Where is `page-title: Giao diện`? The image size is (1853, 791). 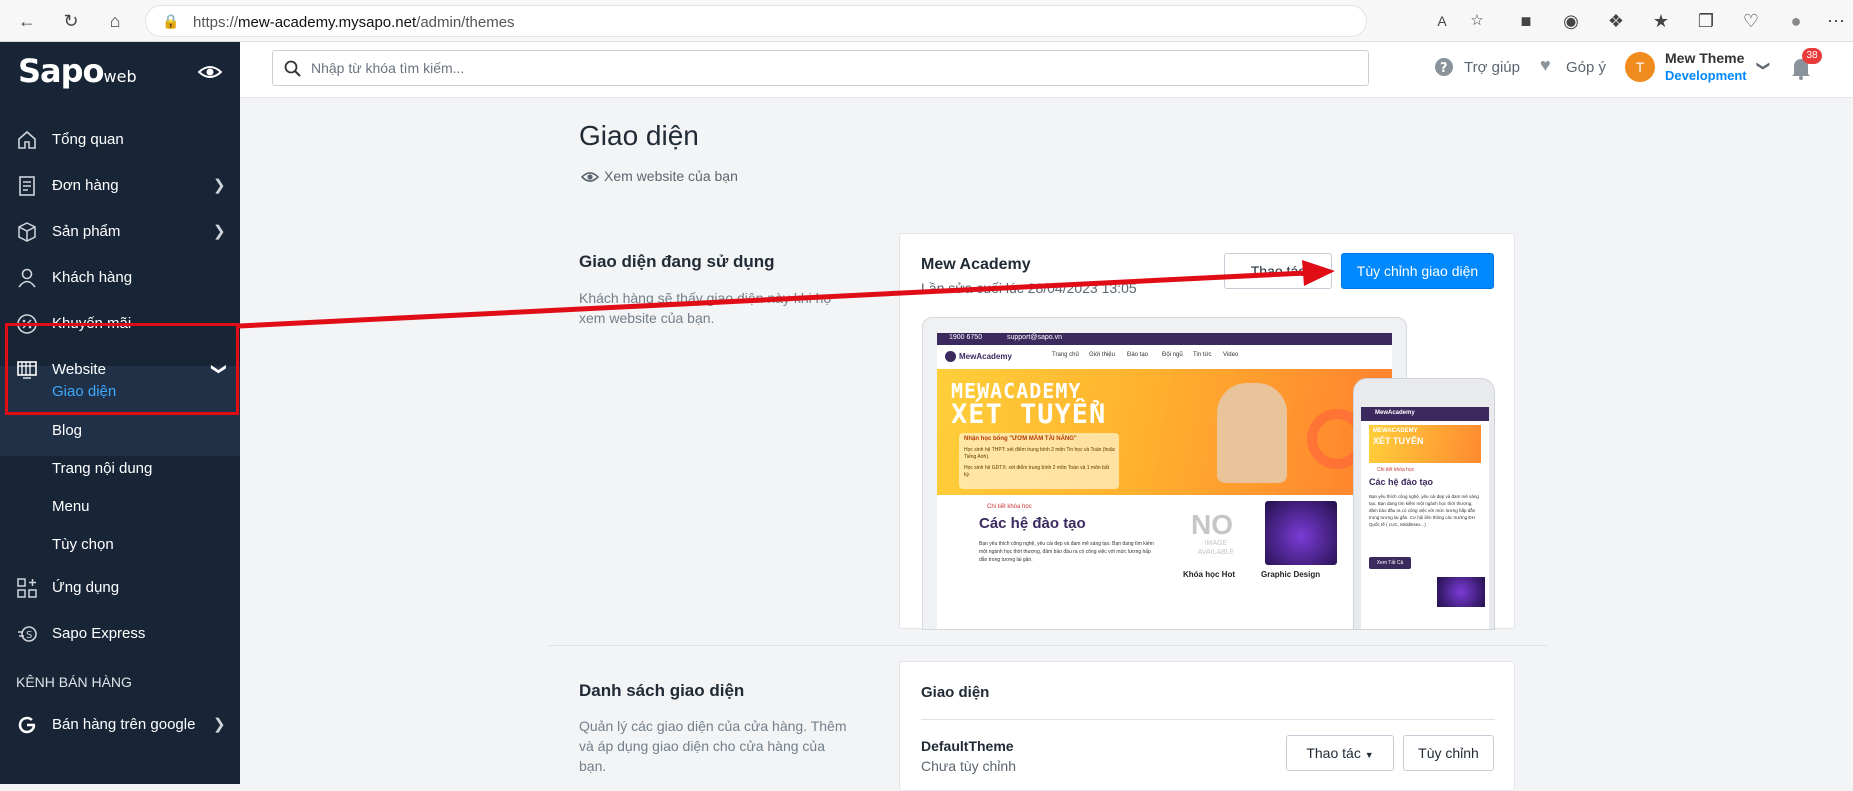 page-title: Giao diện is located at coordinates (639, 135).